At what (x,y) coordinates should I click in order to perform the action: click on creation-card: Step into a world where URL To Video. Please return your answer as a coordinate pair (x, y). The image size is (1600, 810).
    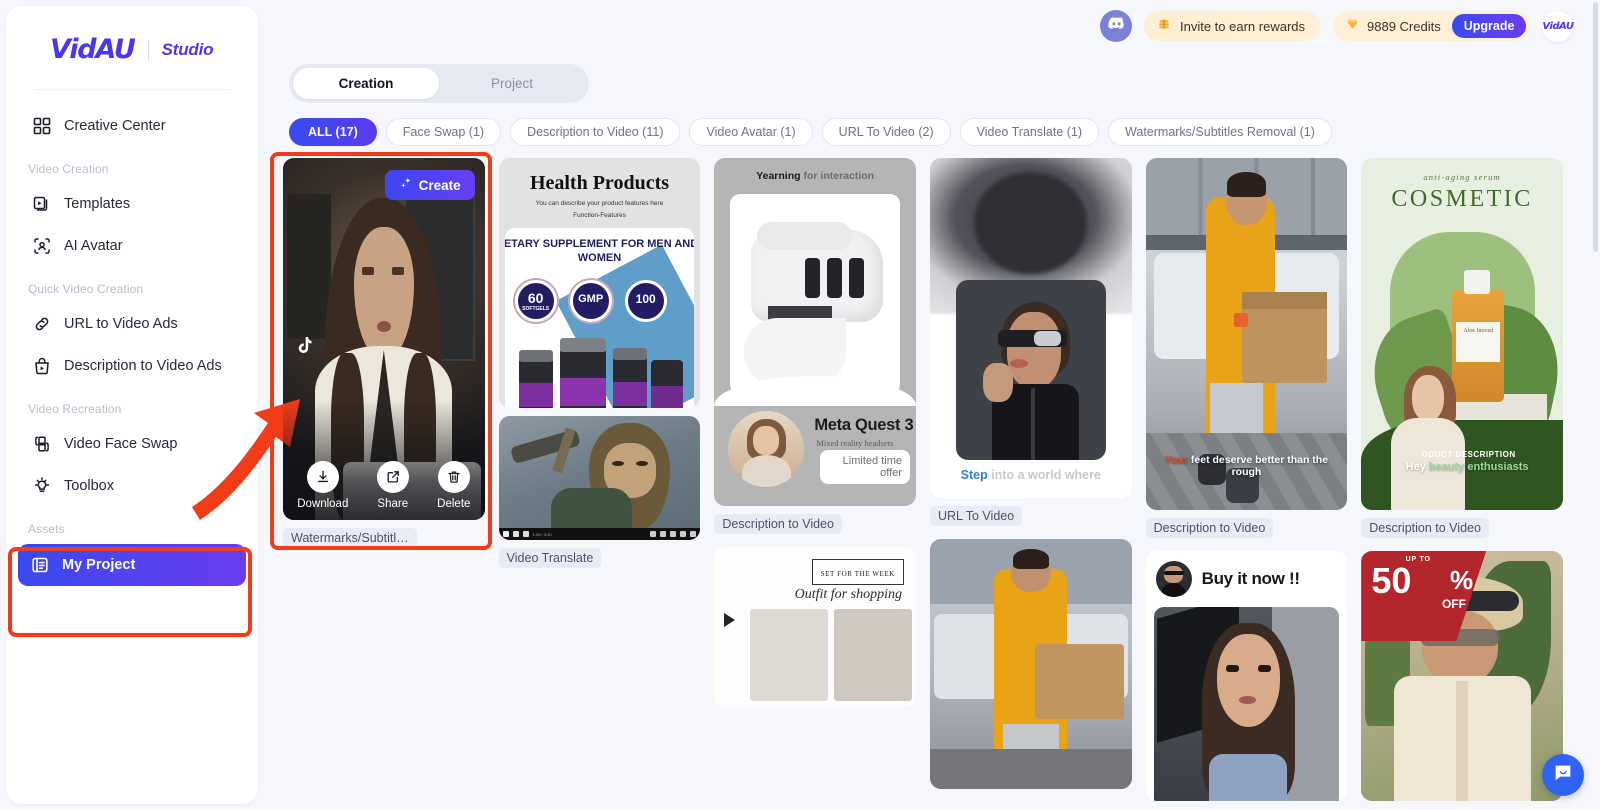
    Looking at the image, I should click on (1030, 344).